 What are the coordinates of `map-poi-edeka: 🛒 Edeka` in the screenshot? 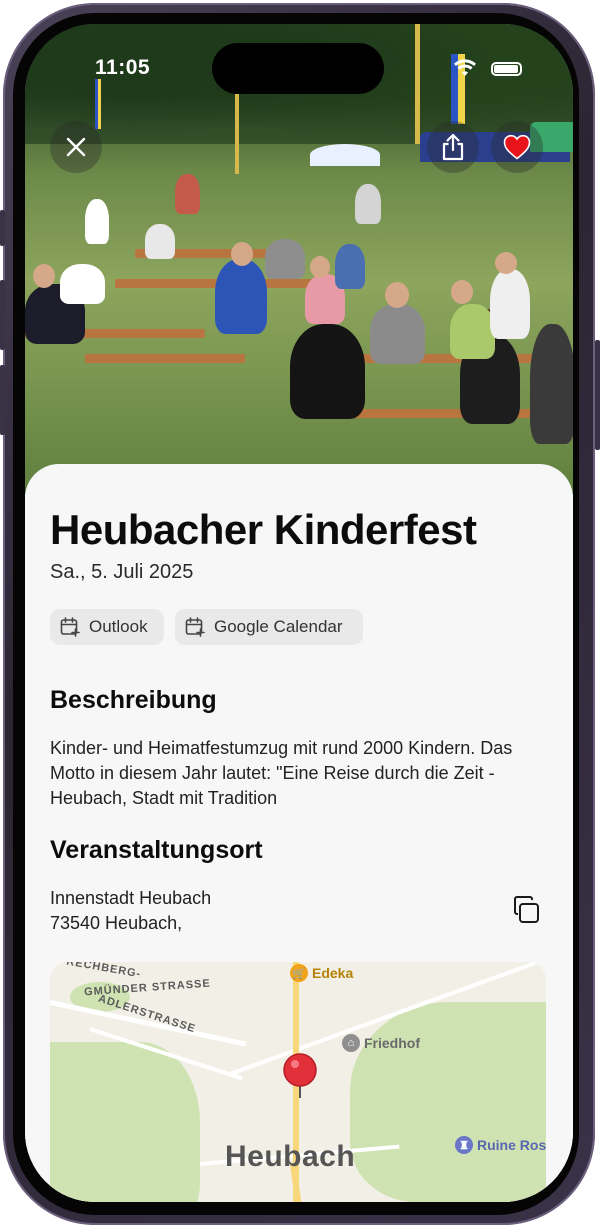 It's located at (321, 973).